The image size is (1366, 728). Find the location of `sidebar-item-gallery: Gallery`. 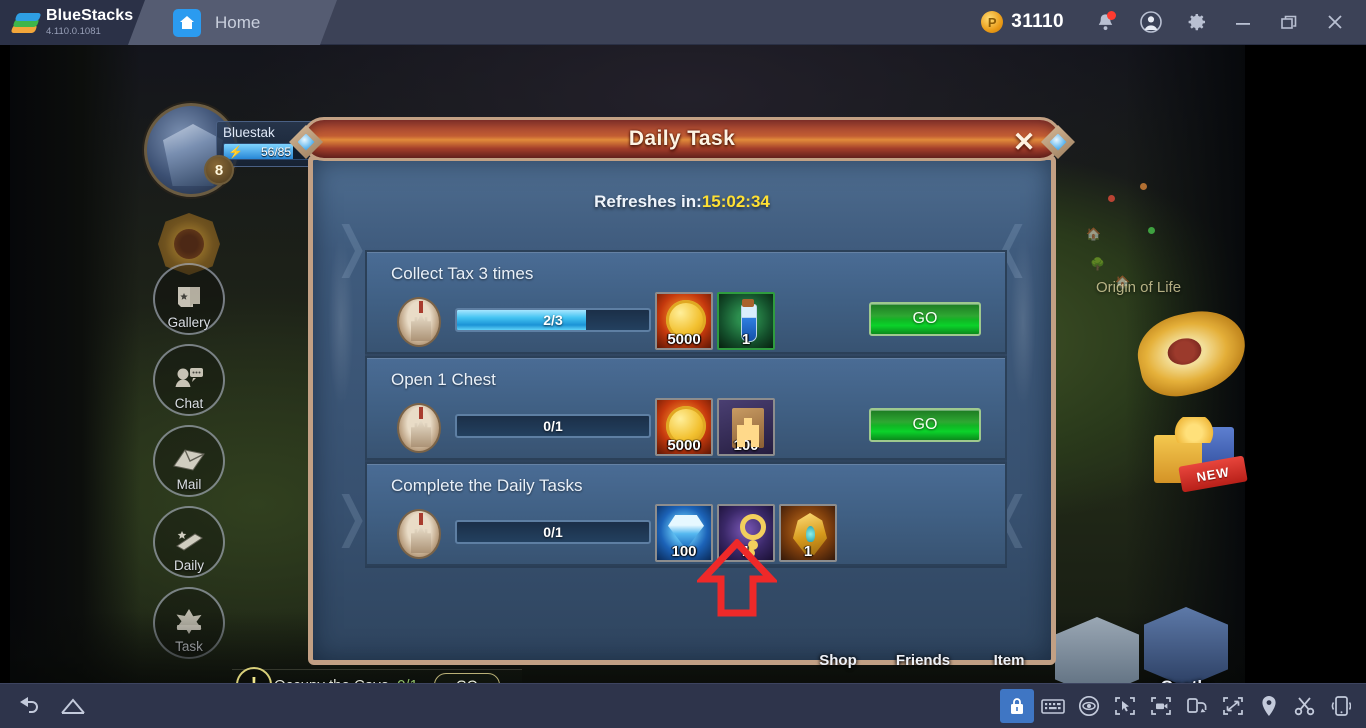

sidebar-item-gallery: Gallery is located at coordinates (189, 299).